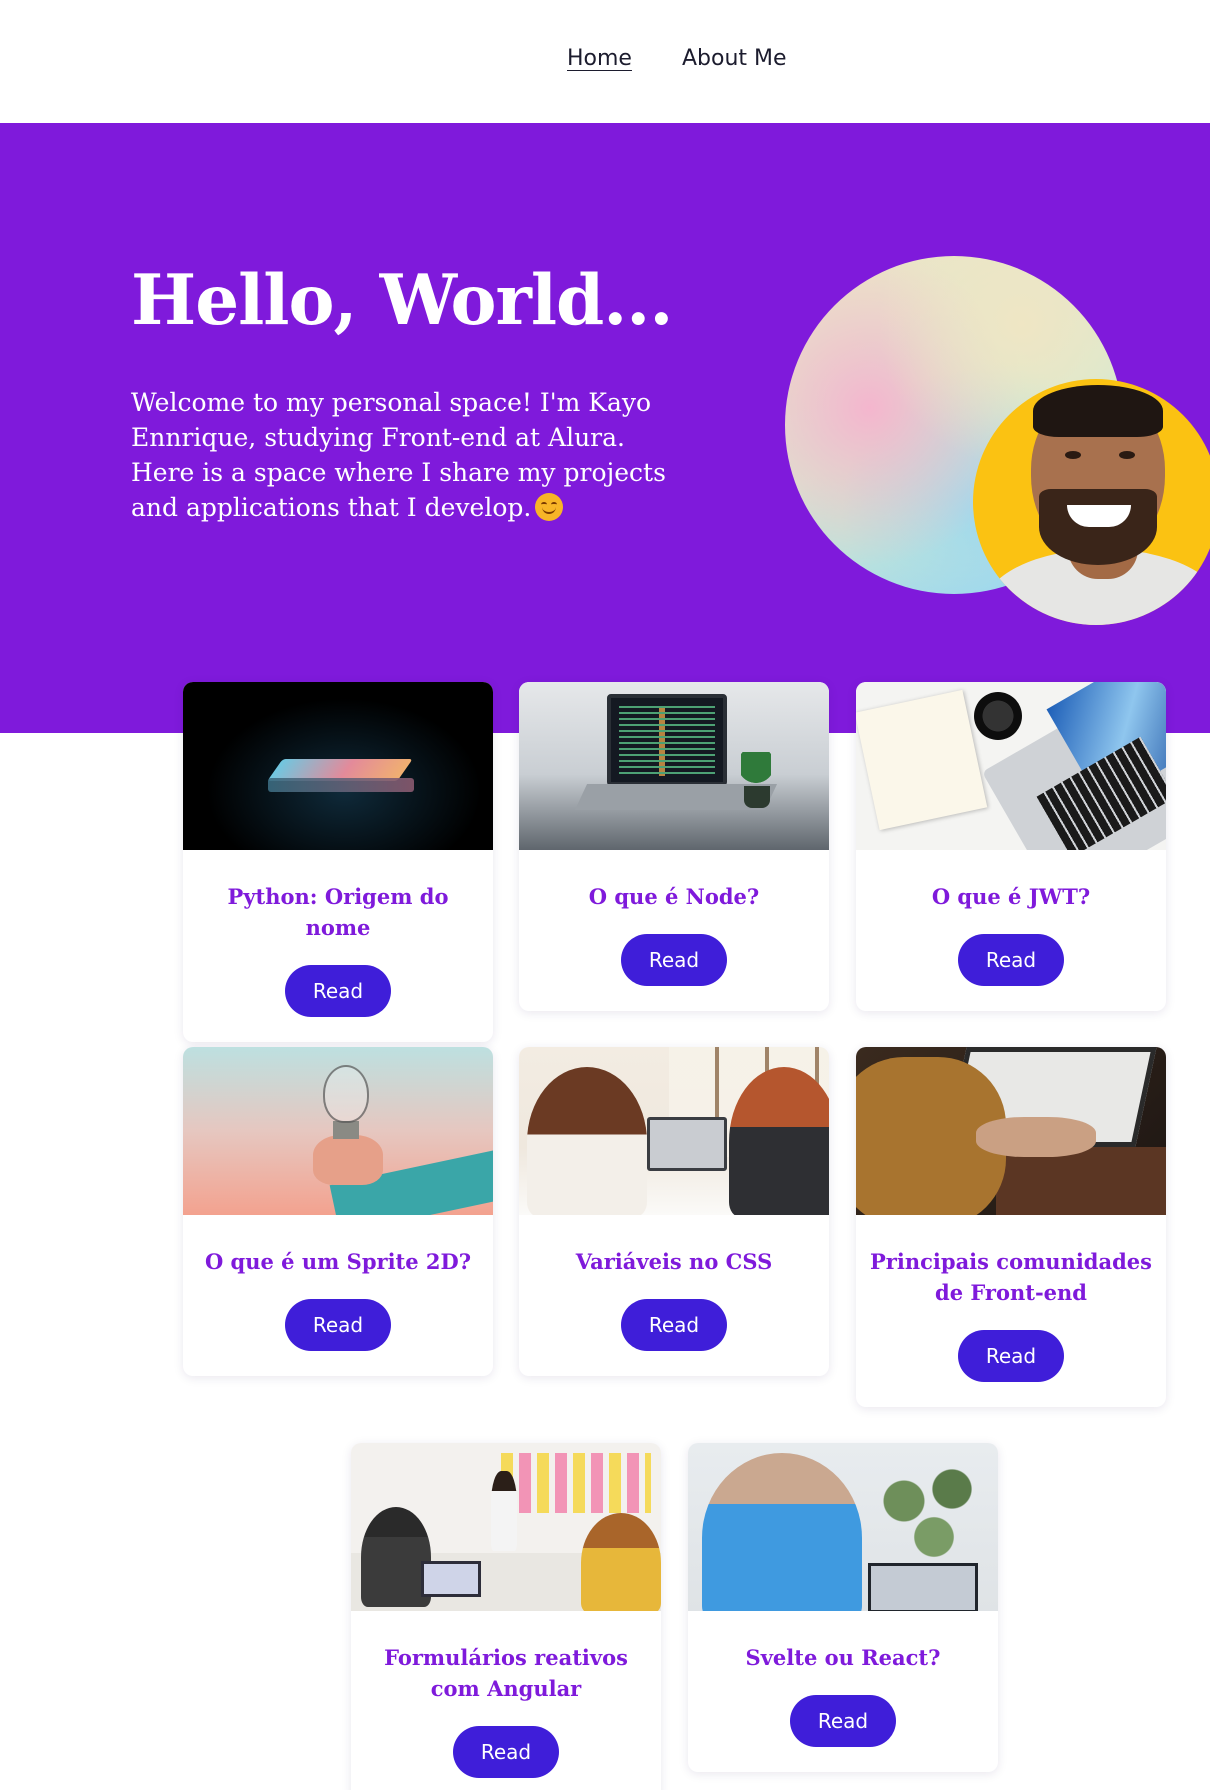 This screenshot has width=1210, height=1790. What do you see at coordinates (1091, 502) in the screenshot?
I see `avatar` at bounding box center [1091, 502].